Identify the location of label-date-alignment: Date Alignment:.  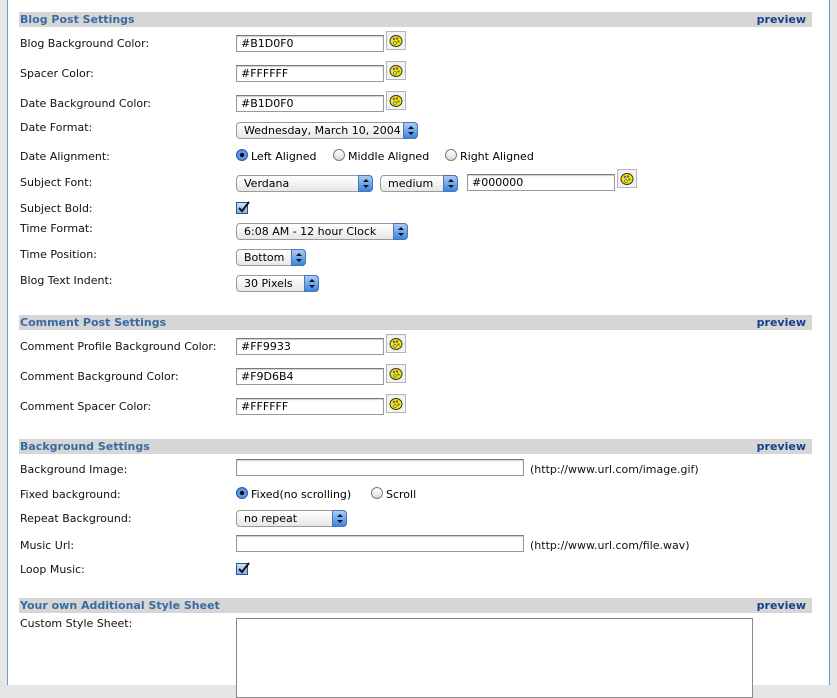
(65, 156).